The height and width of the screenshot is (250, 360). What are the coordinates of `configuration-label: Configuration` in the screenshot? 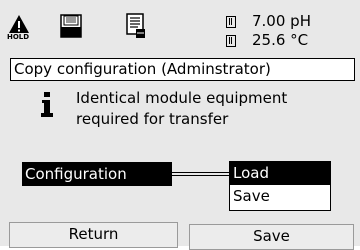 It's located at (97, 174).